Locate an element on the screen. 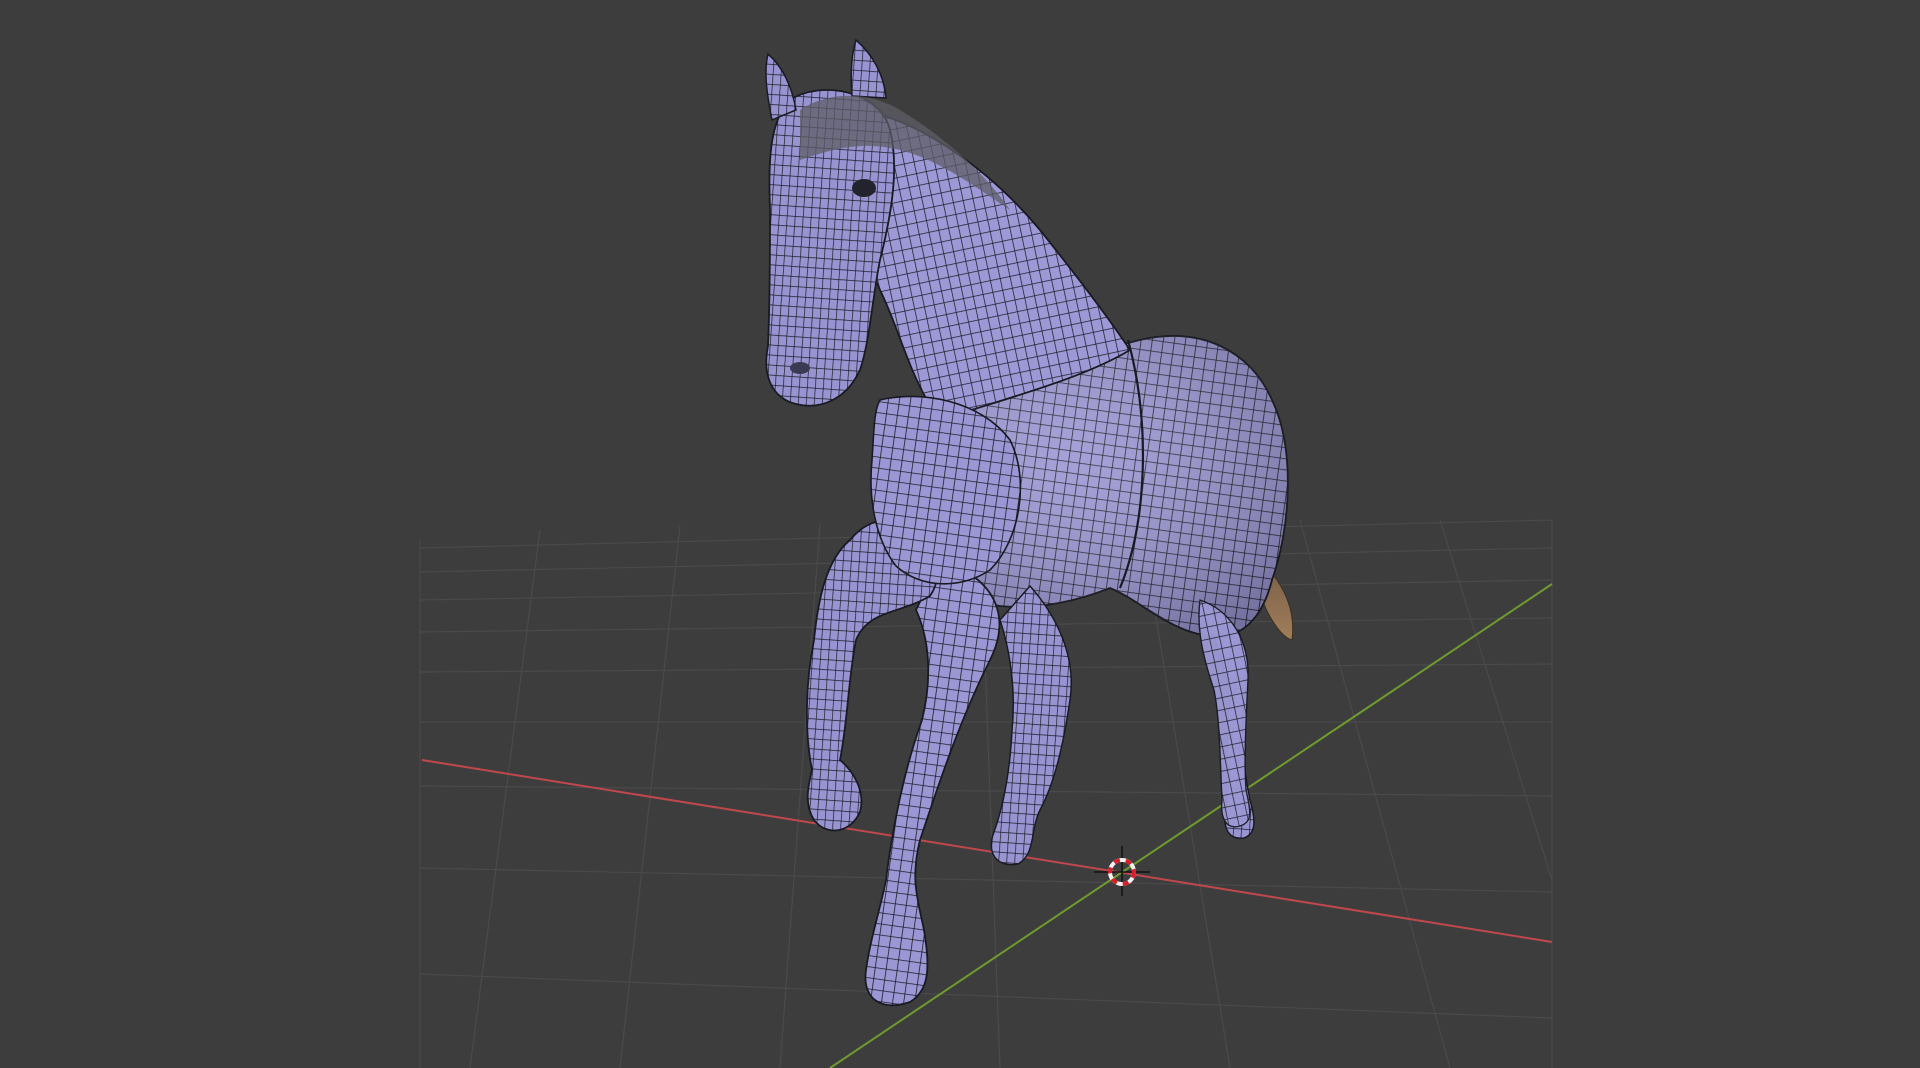 Image resolution: width=1920 pixels, height=1068 pixels. x-axis-line is located at coordinates (987, 851).